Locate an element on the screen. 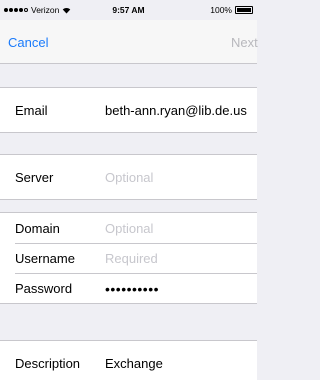  description-field: Exchange is located at coordinates (134, 363).